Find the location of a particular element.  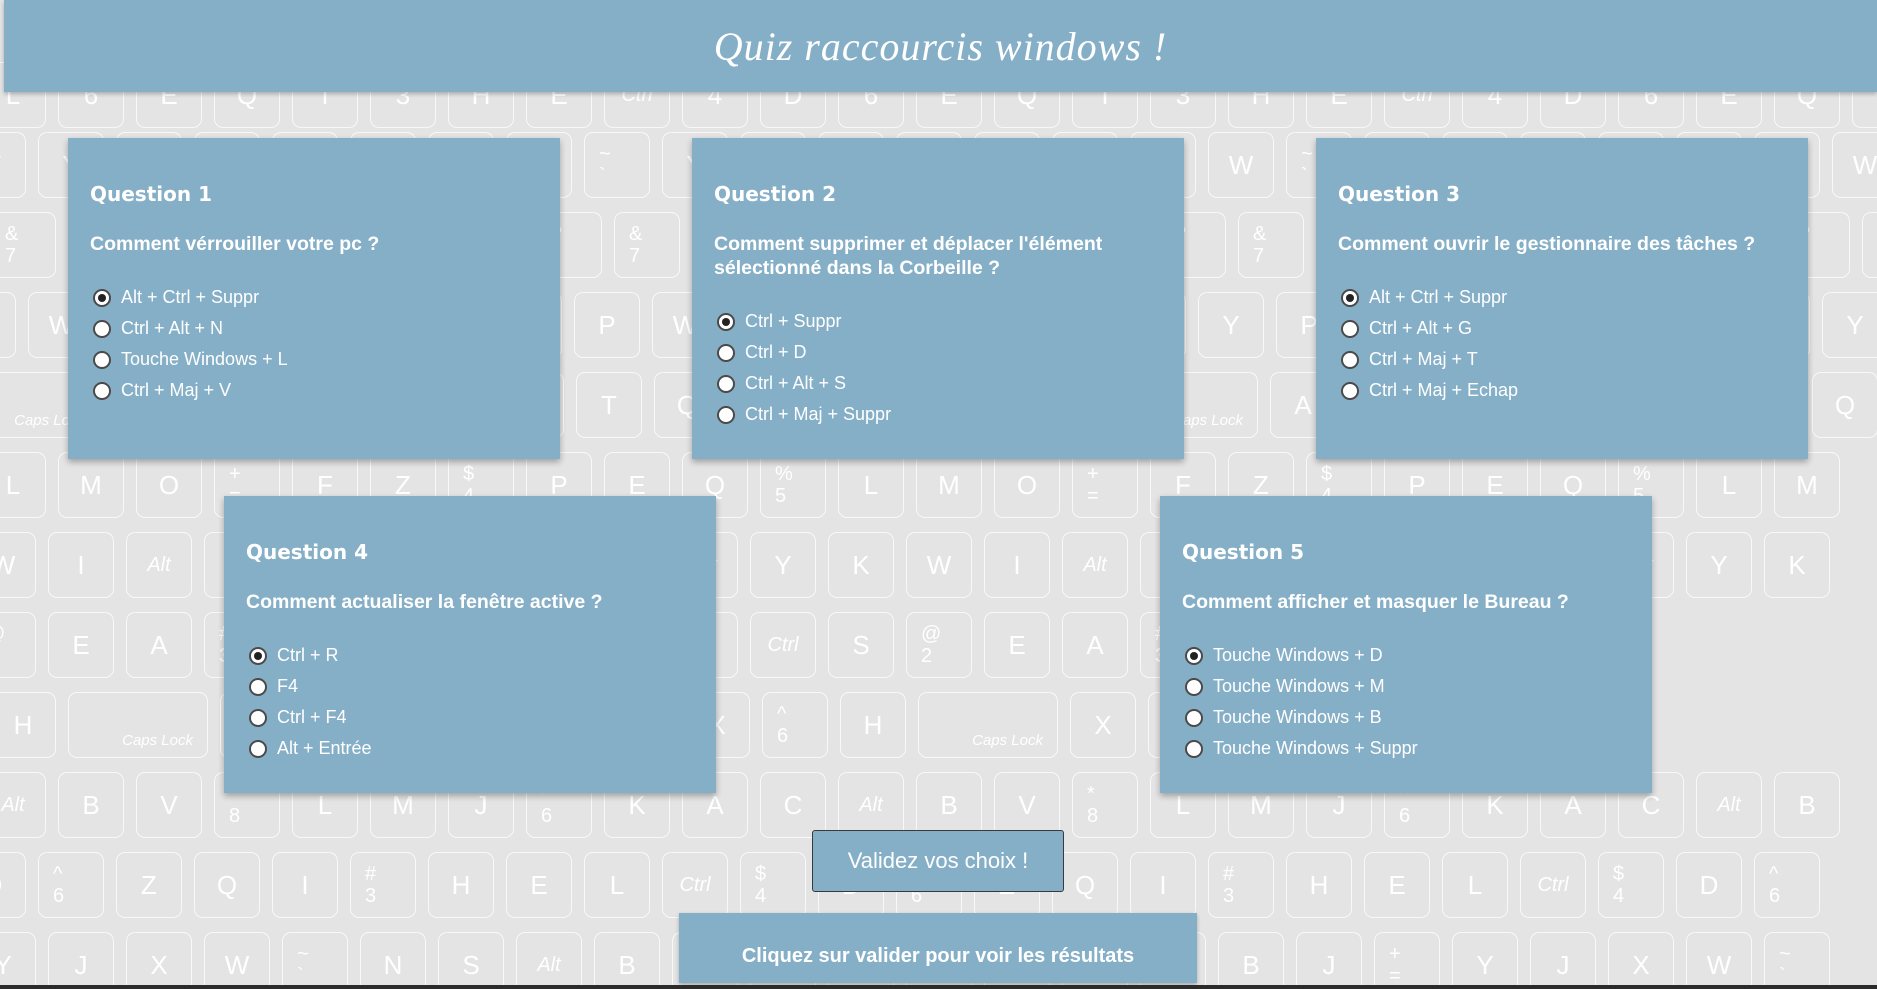

keyboard-key: Q is located at coordinates (227, 885).